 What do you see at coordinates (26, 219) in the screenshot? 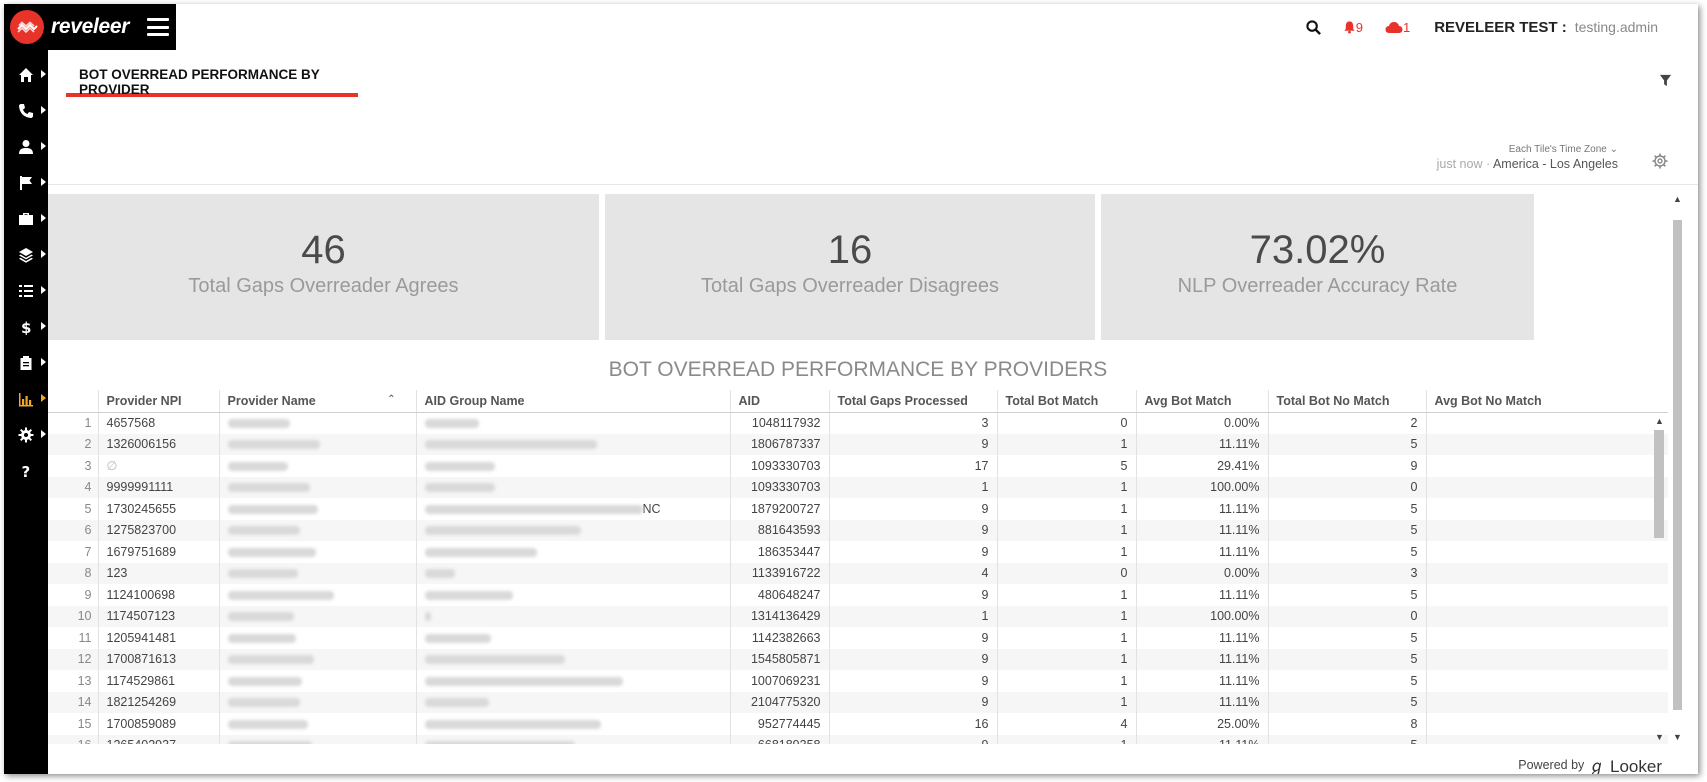
I see `nav-briefcase` at bounding box center [26, 219].